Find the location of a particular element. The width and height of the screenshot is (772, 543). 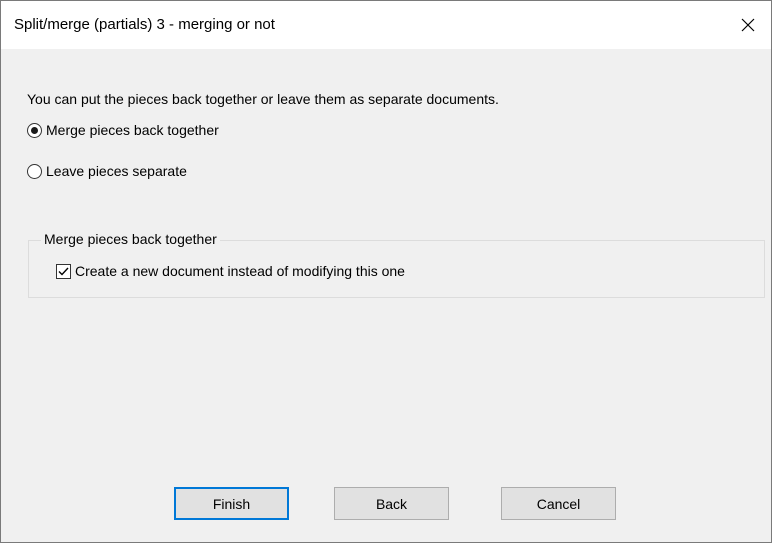

checkmark-icon is located at coordinates (63, 271).